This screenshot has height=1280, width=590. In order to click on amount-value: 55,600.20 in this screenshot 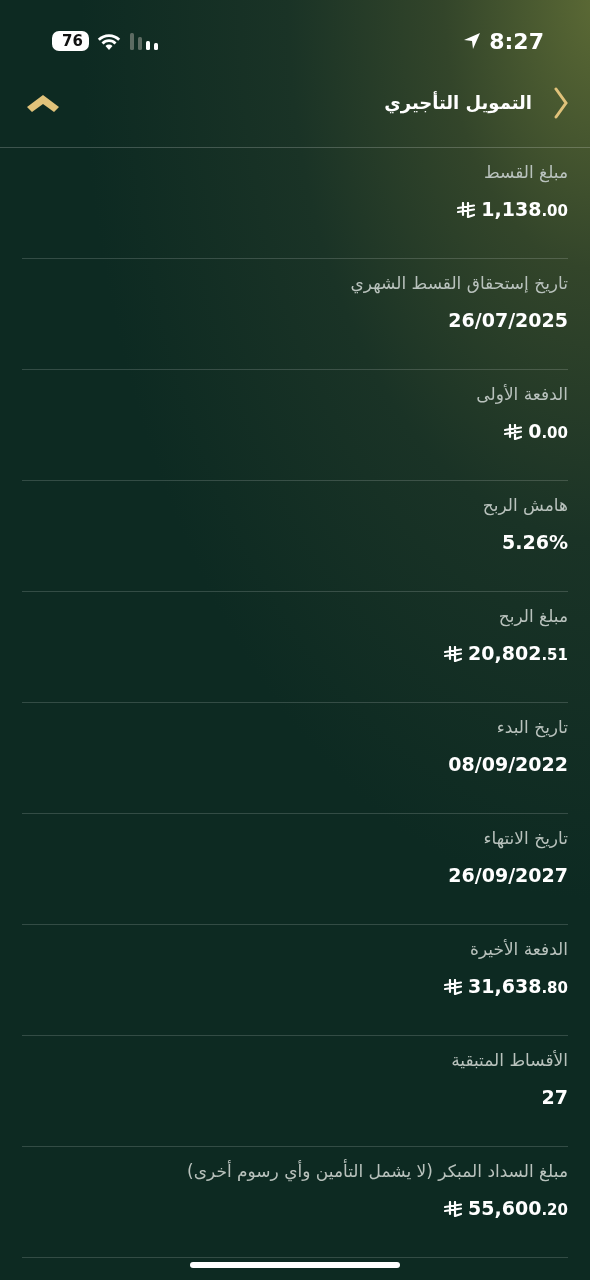, I will do `click(518, 1208)`.